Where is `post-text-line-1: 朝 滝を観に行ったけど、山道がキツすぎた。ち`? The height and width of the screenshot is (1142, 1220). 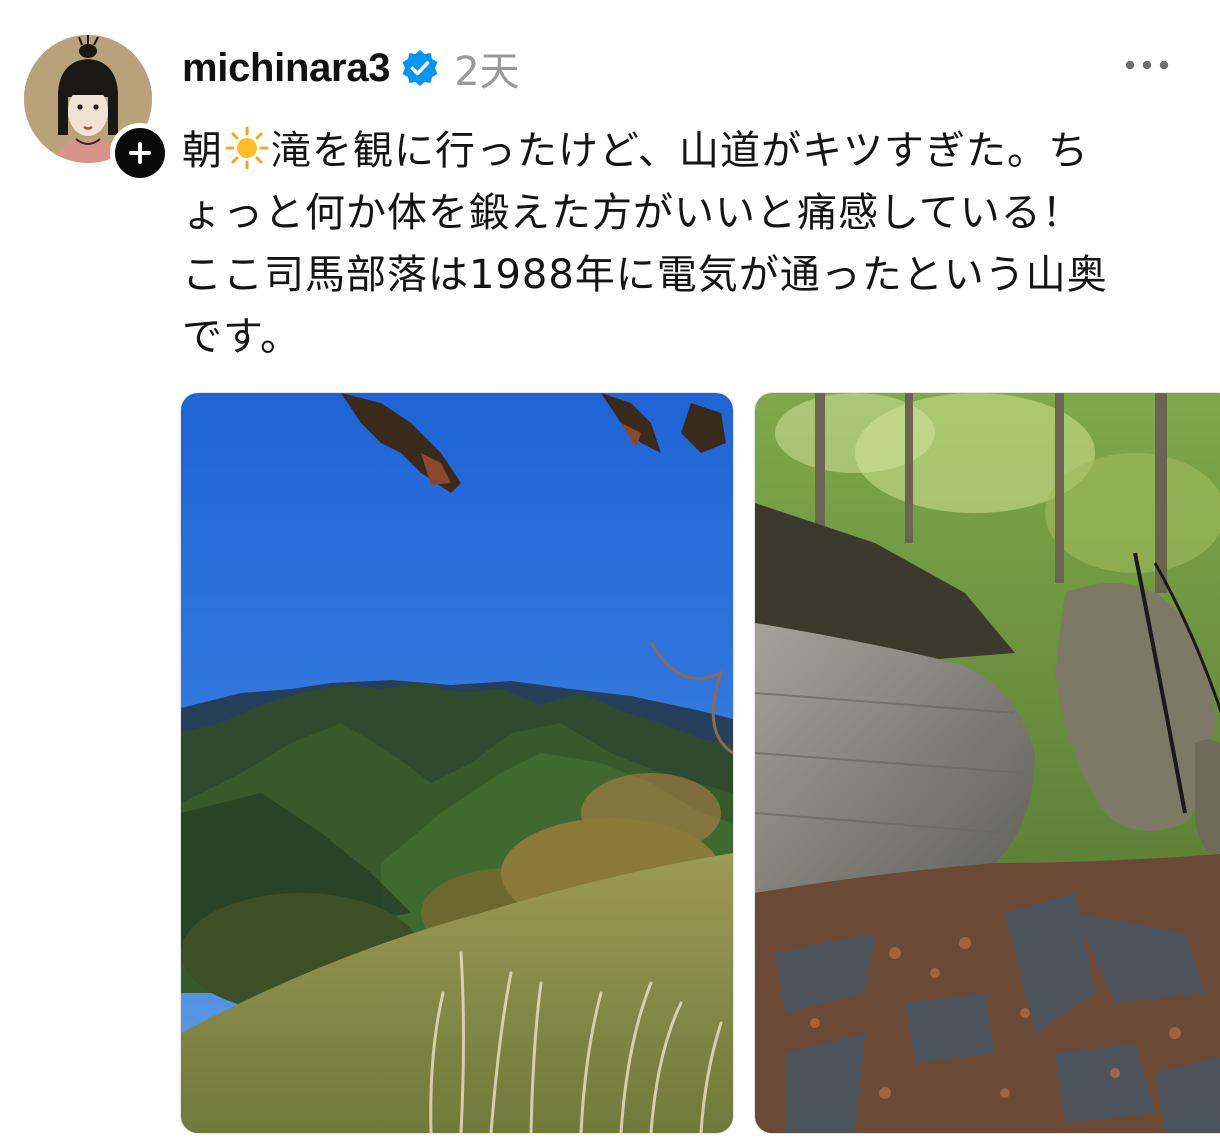 post-text-line-1: 朝 滝を観に行ったけど、山道がキツすぎた。ち is located at coordinates (687, 151).